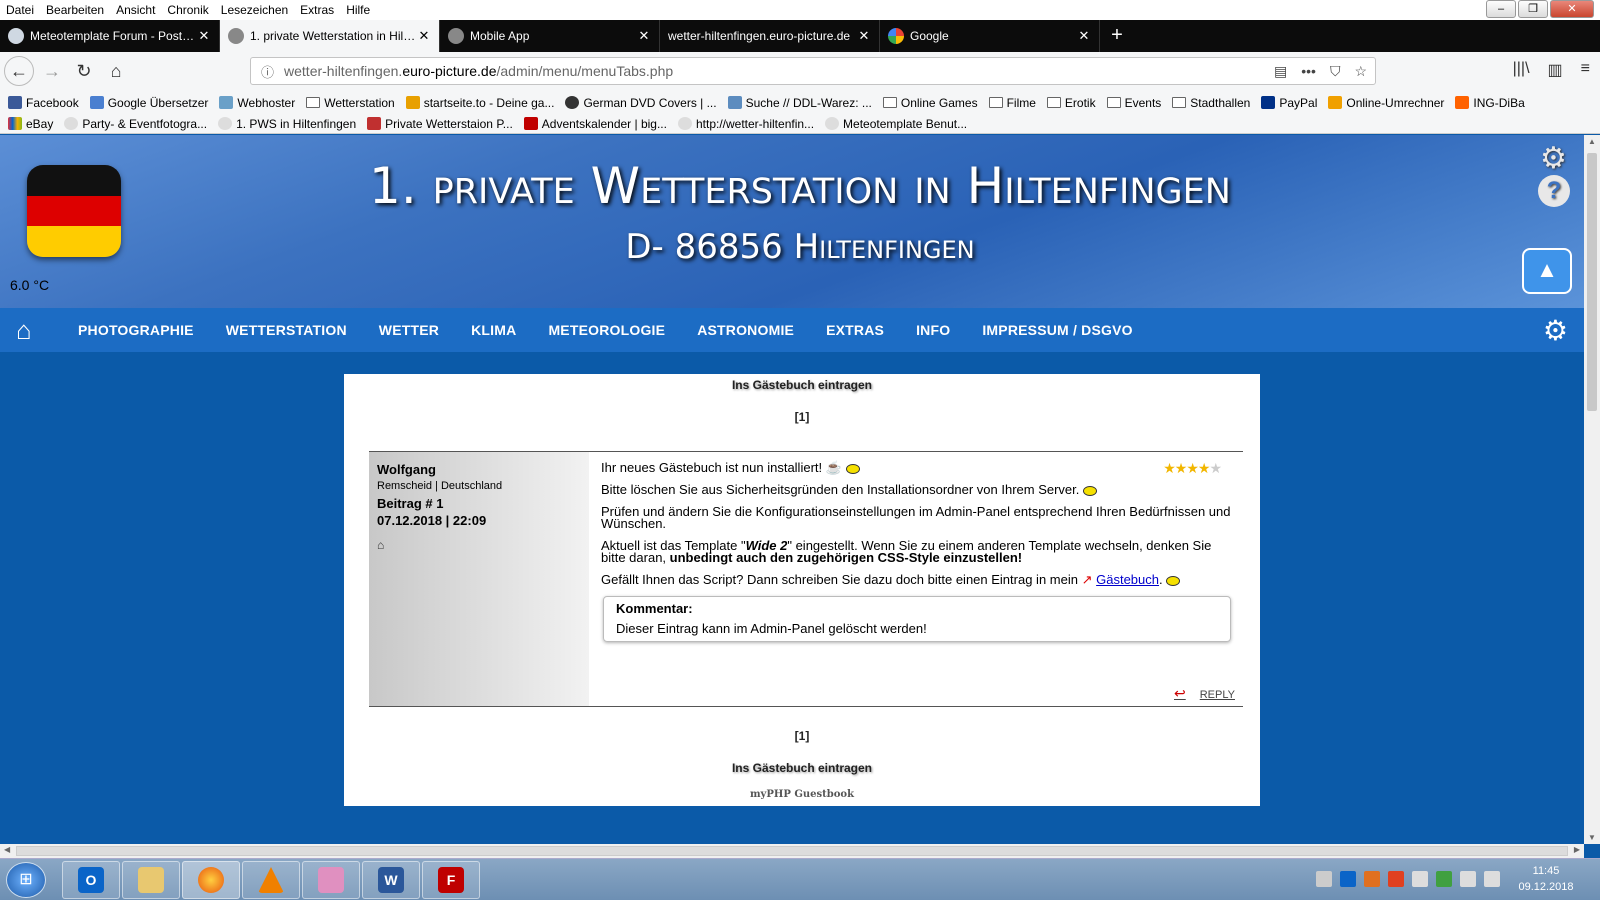 This screenshot has width=1600, height=900. What do you see at coordinates (1117, 36) in the screenshot?
I see `new-tab-button: +` at bounding box center [1117, 36].